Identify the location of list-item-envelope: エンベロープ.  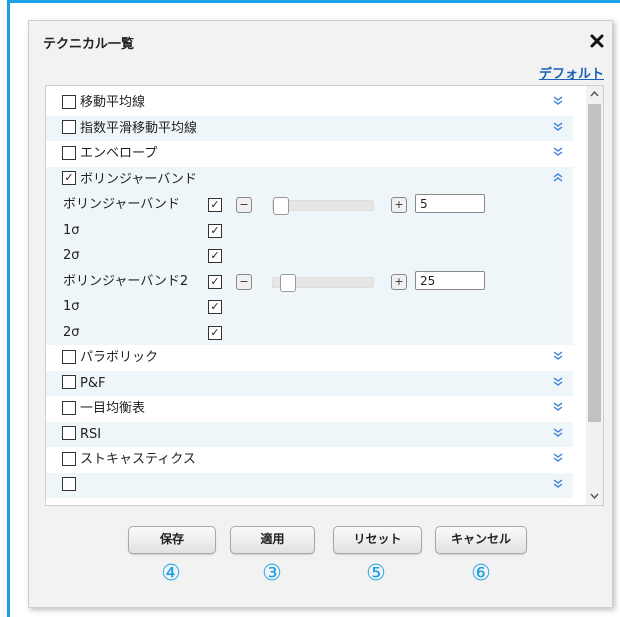
(309, 154).